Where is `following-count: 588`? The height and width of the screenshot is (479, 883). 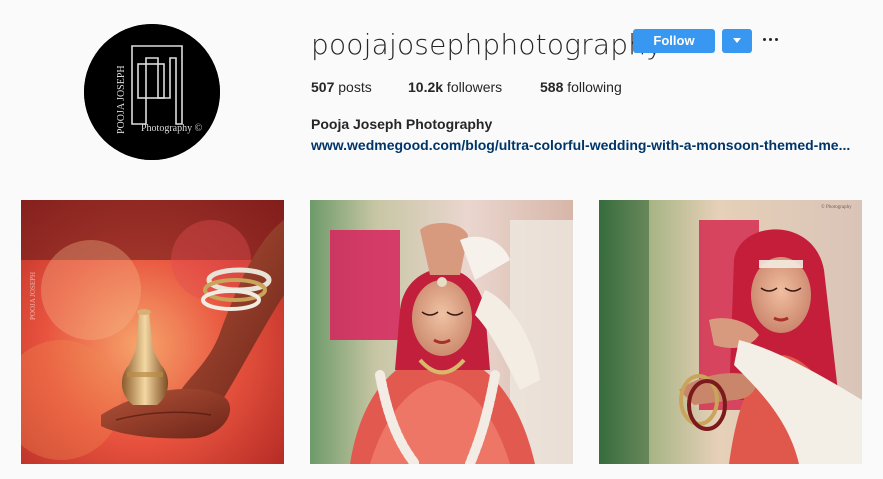 following-count: 588 is located at coordinates (552, 87).